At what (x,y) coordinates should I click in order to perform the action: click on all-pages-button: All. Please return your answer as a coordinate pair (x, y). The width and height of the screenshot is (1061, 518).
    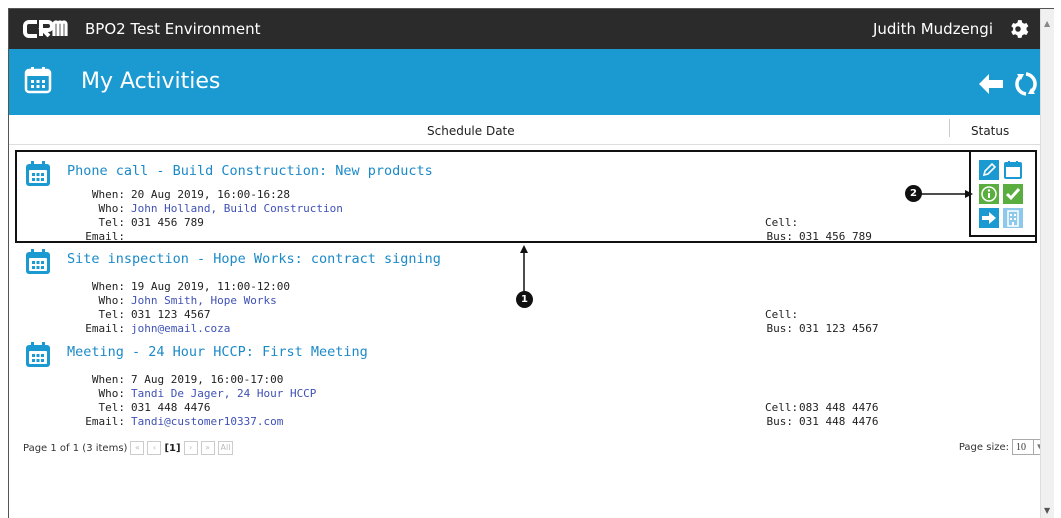
    Looking at the image, I should click on (225, 448).